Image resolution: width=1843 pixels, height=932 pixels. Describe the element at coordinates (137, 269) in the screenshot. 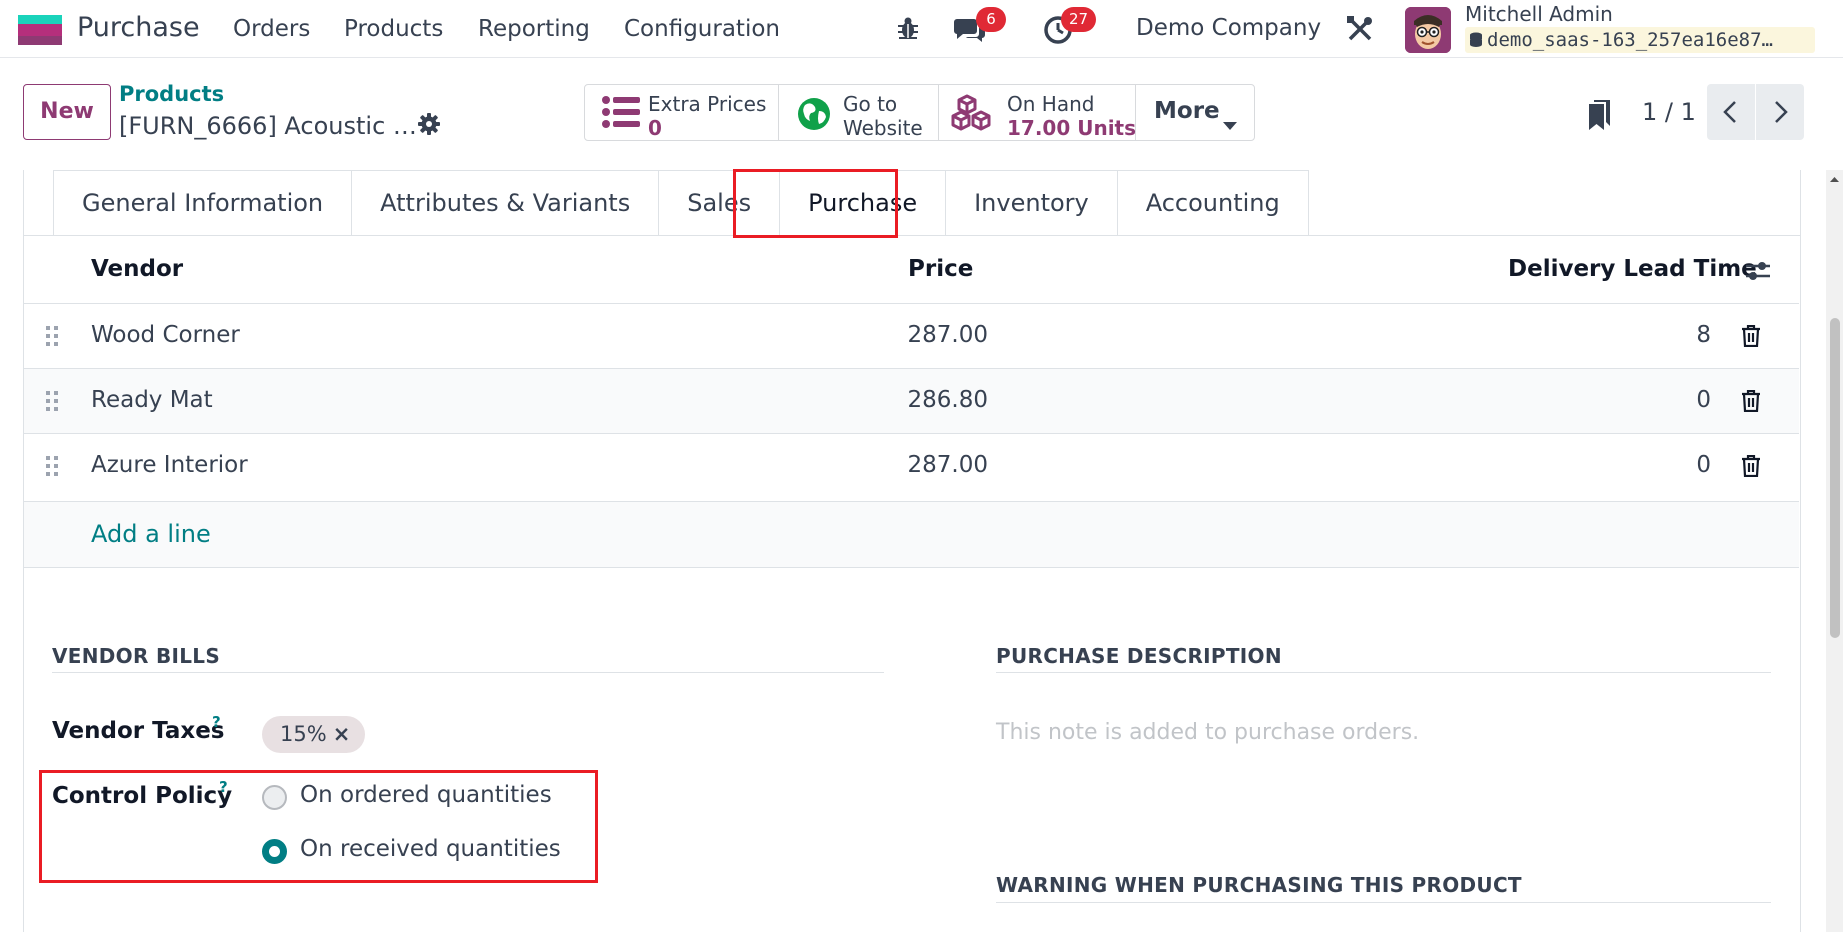

I see `column-header-vendor: Vendor` at that location.